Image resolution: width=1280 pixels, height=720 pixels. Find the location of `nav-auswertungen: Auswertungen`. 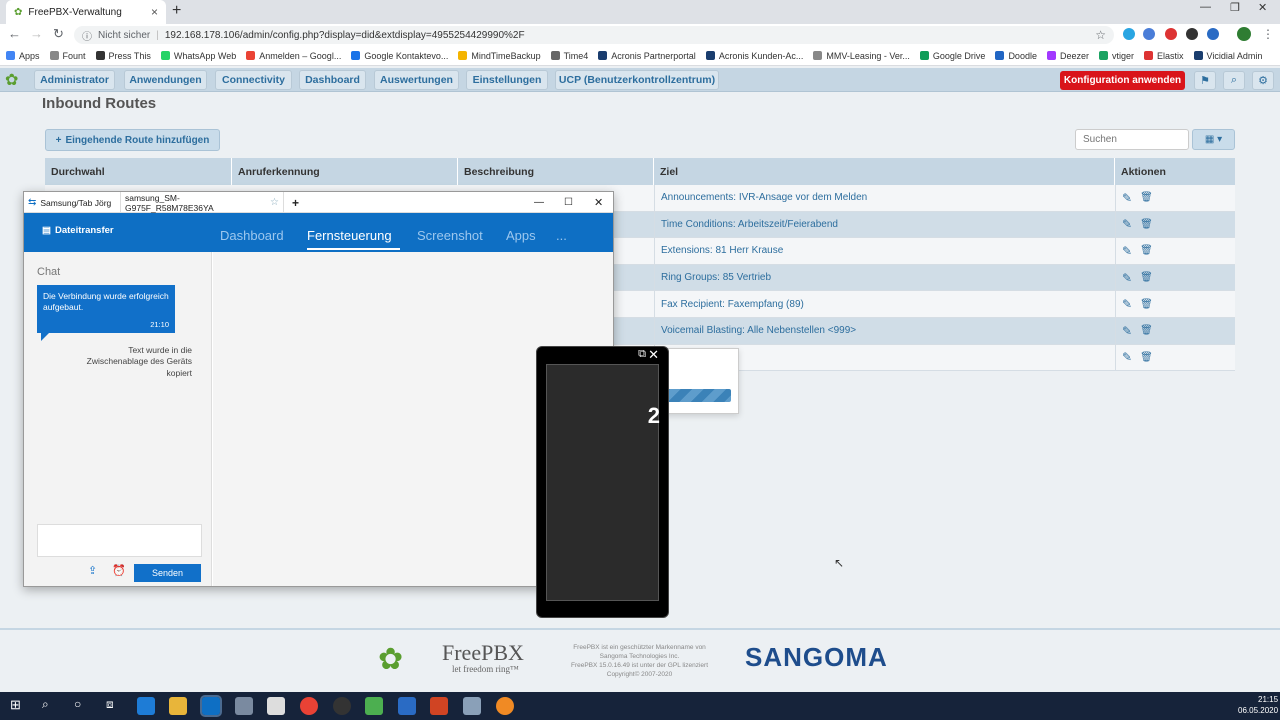

nav-auswertungen: Auswertungen is located at coordinates (416, 80).